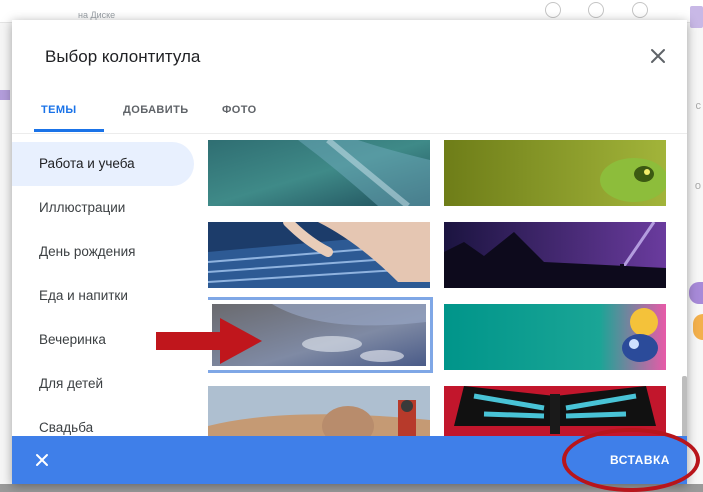  Describe the element at coordinates (696, 256) in the screenshot. I see `background-right-panel` at that location.